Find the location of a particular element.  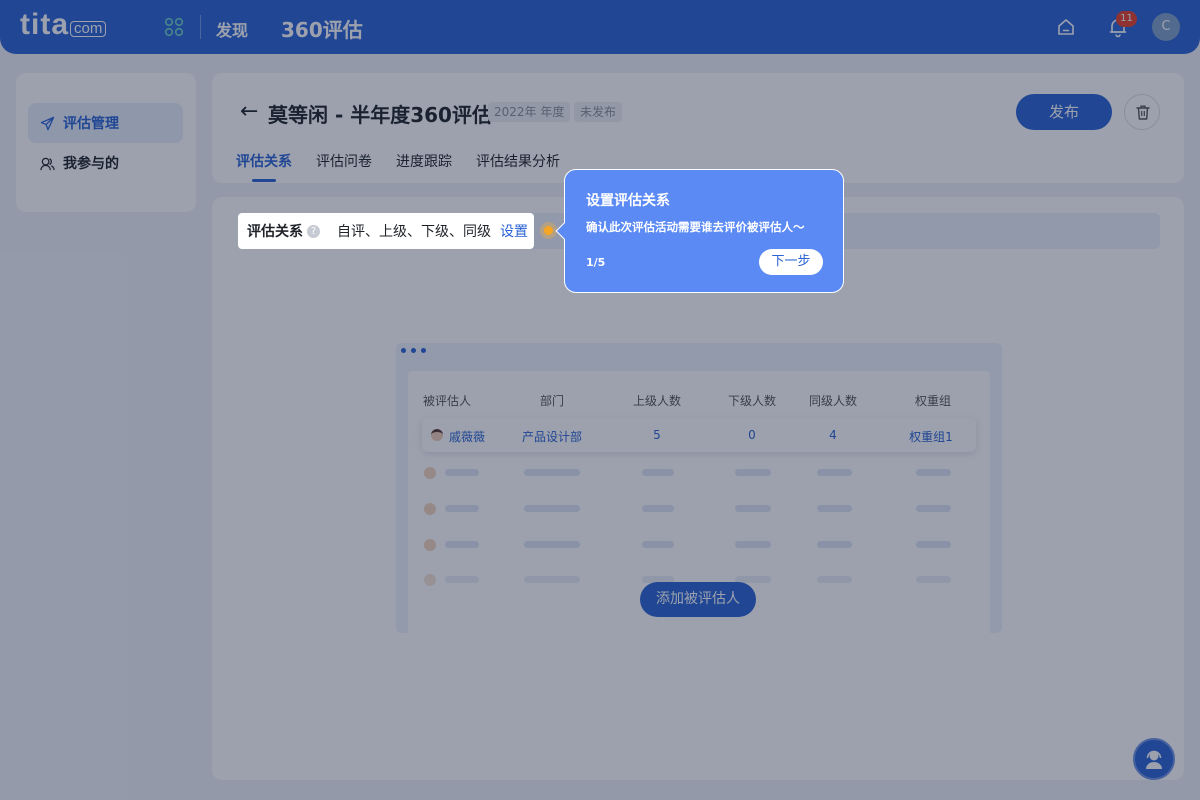

evaluation-relation-field: 评估关系 ? 自评、上级、下级、同级 设置 is located at coordinates (386, 231).